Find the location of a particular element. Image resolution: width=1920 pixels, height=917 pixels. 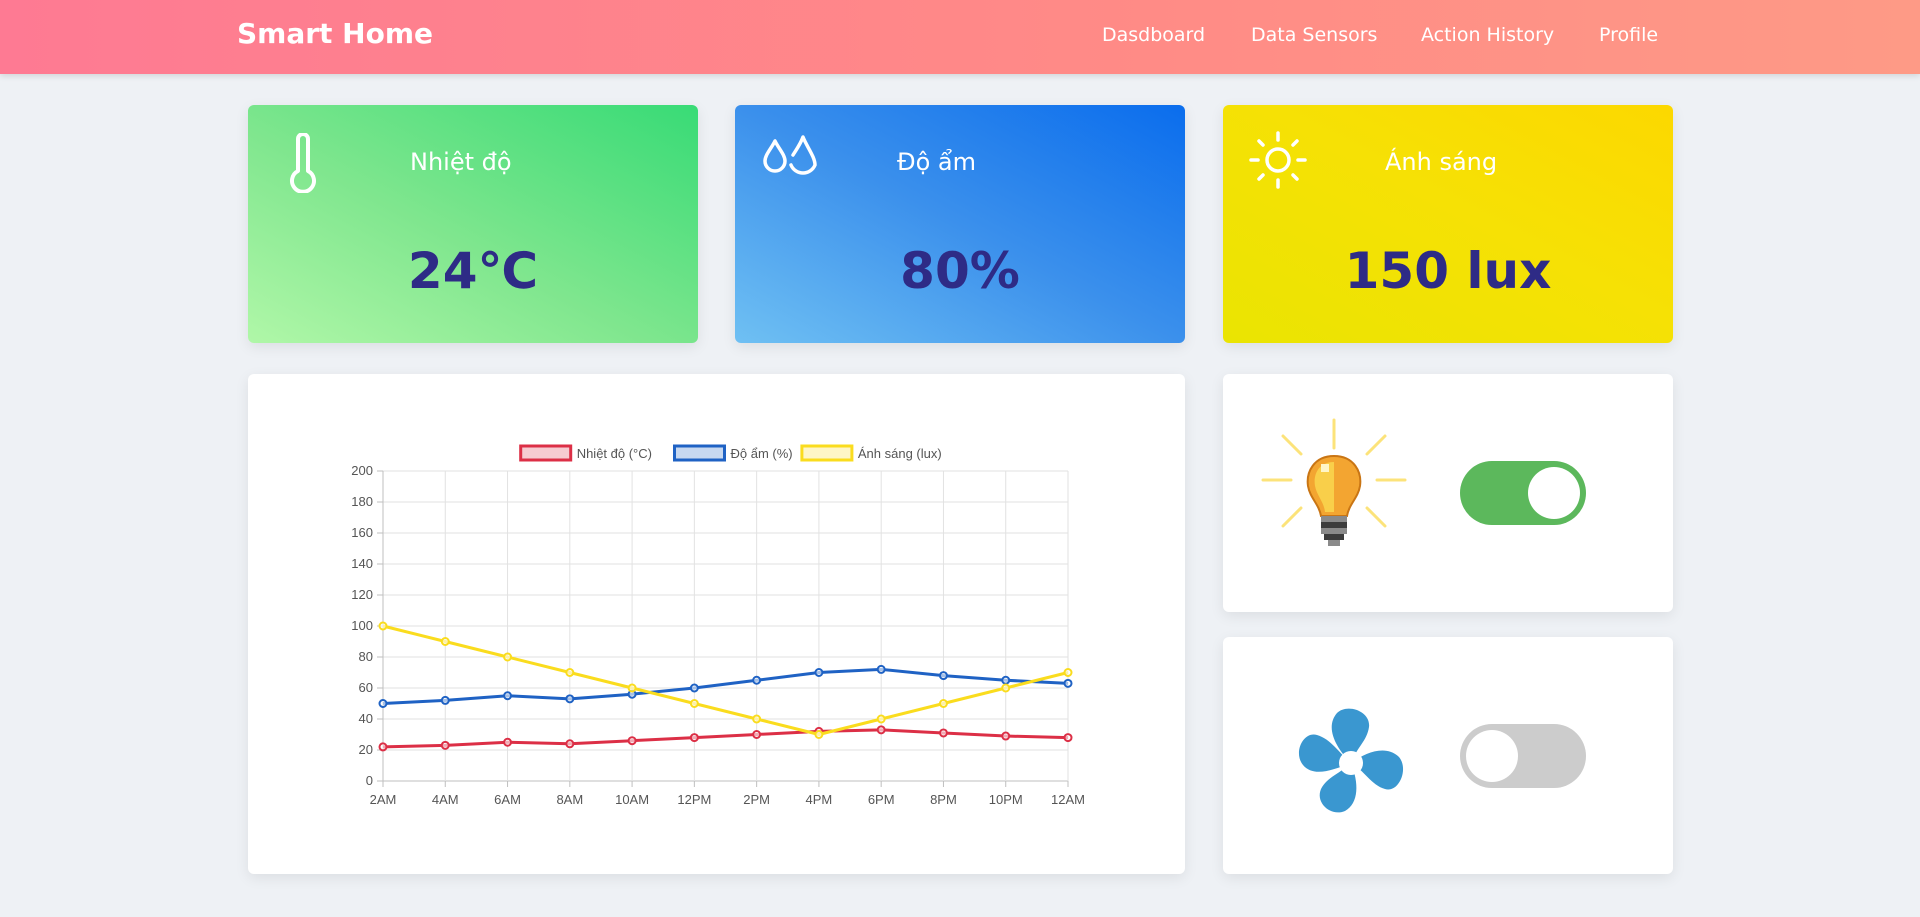

thermometer-icon is located at coordinates (303, 163).